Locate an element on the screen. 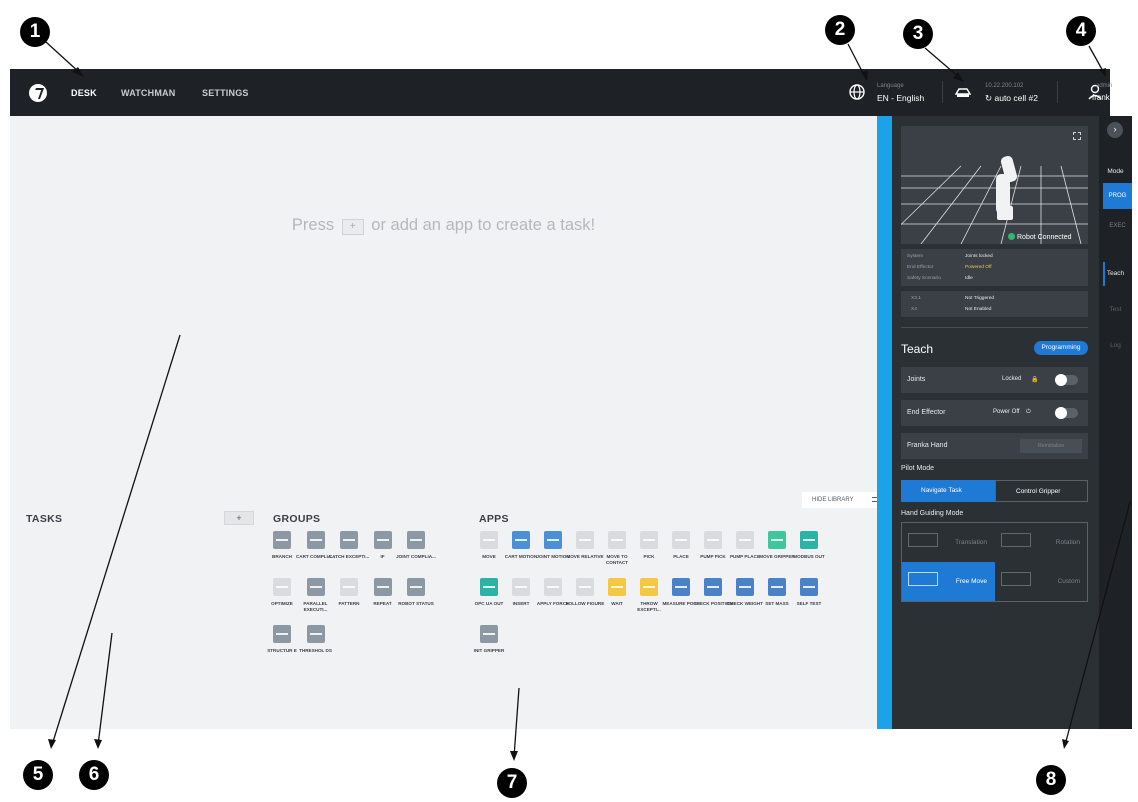 This screenshot has width=1138, height=802. callout-5: 5 is located at coordinates (38, 775).